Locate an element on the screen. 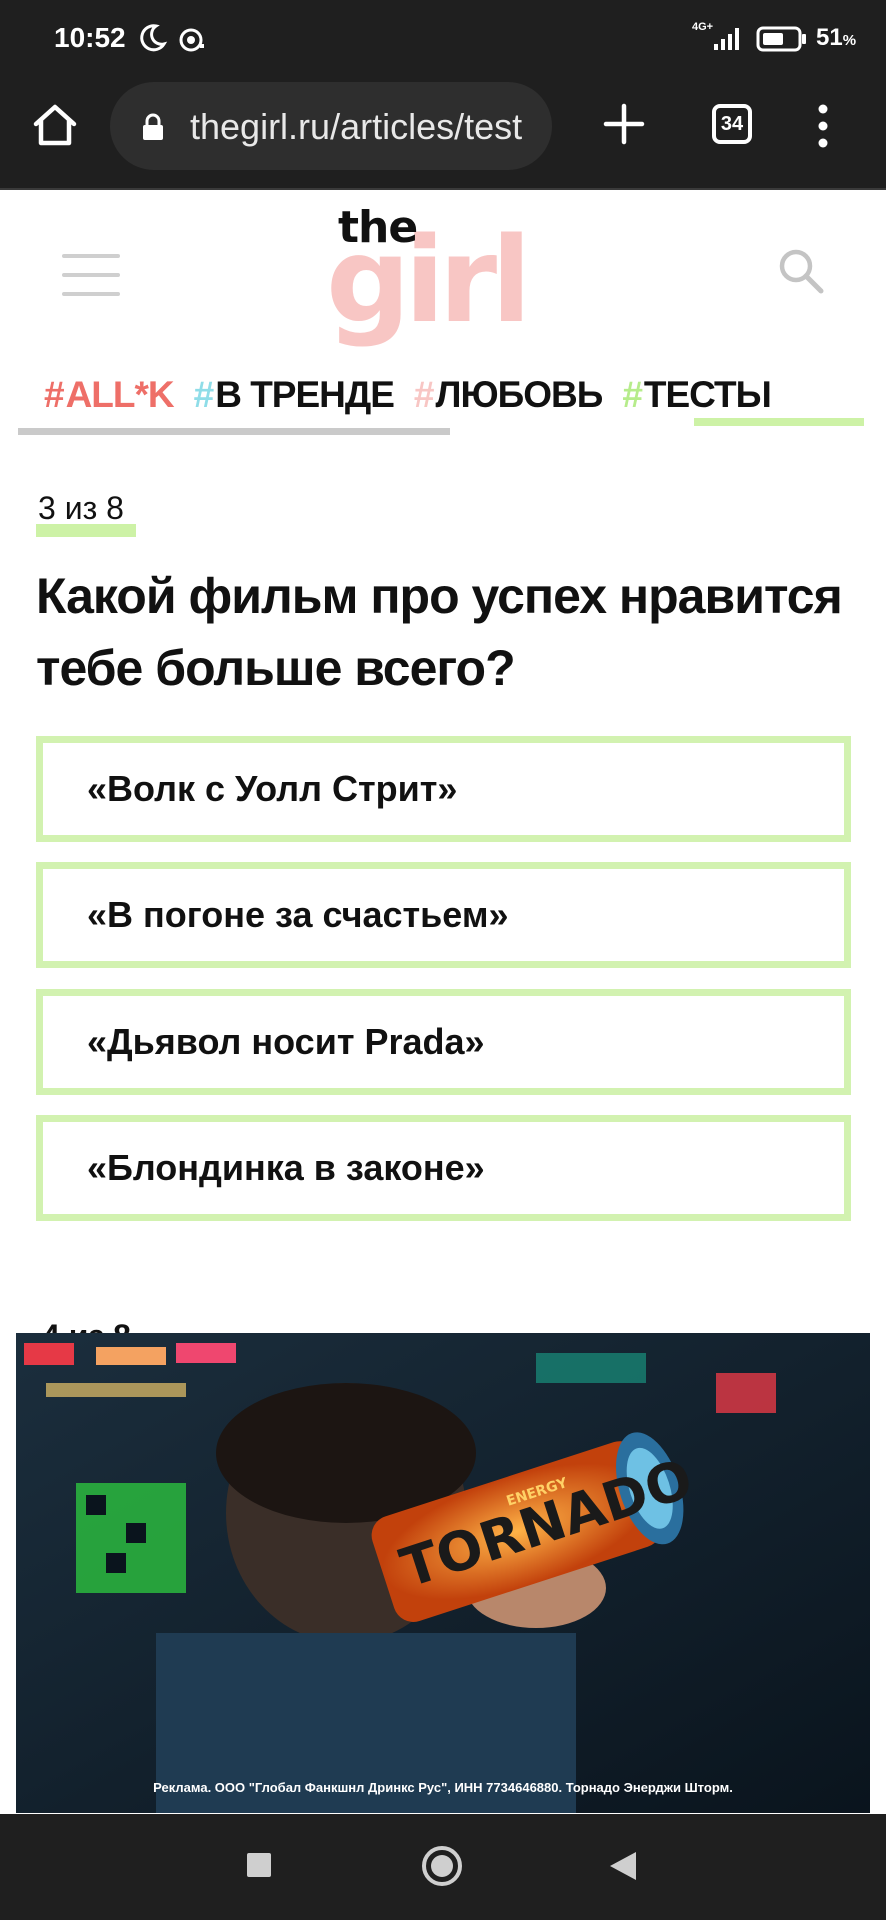  answer-option: «Волк с Уолл Стрит» is located at coordinates (443, 789).